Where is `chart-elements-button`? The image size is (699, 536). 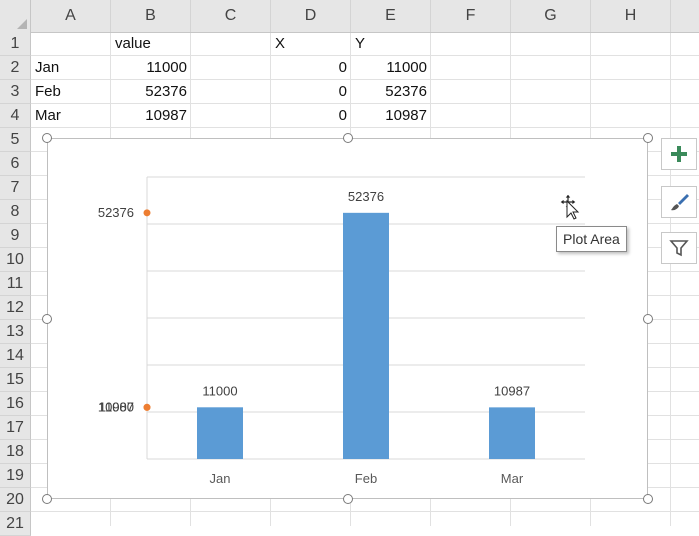
chart-elements-button is located at coordinates (679, 154).